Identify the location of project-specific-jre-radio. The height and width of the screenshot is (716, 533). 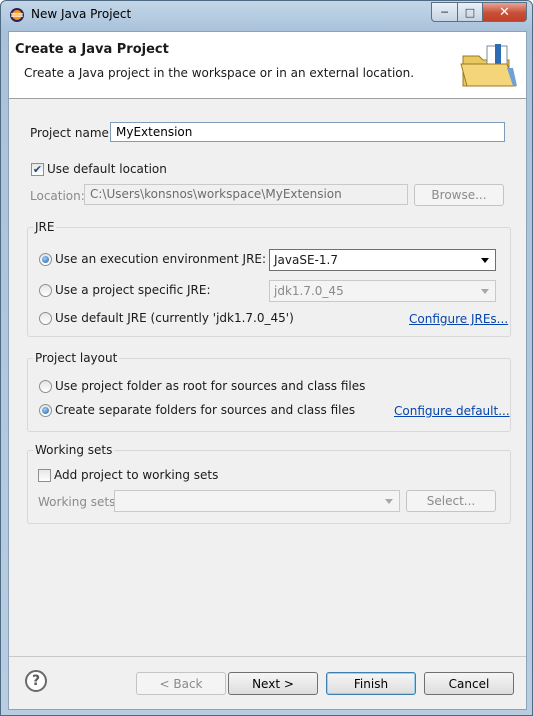
(45, 290).